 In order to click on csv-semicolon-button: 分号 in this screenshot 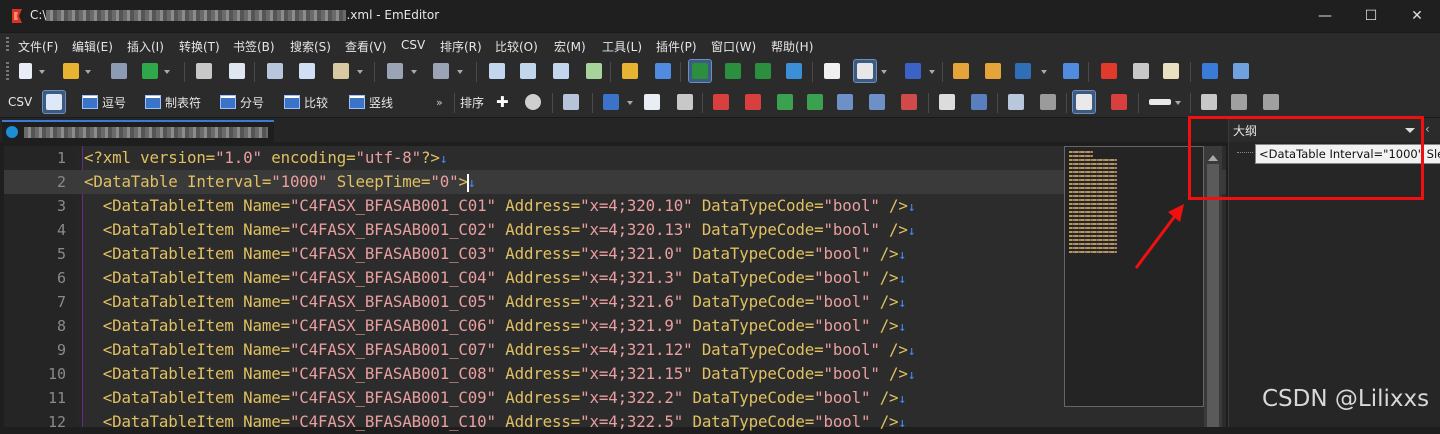, I will do `click(242, 102)`.